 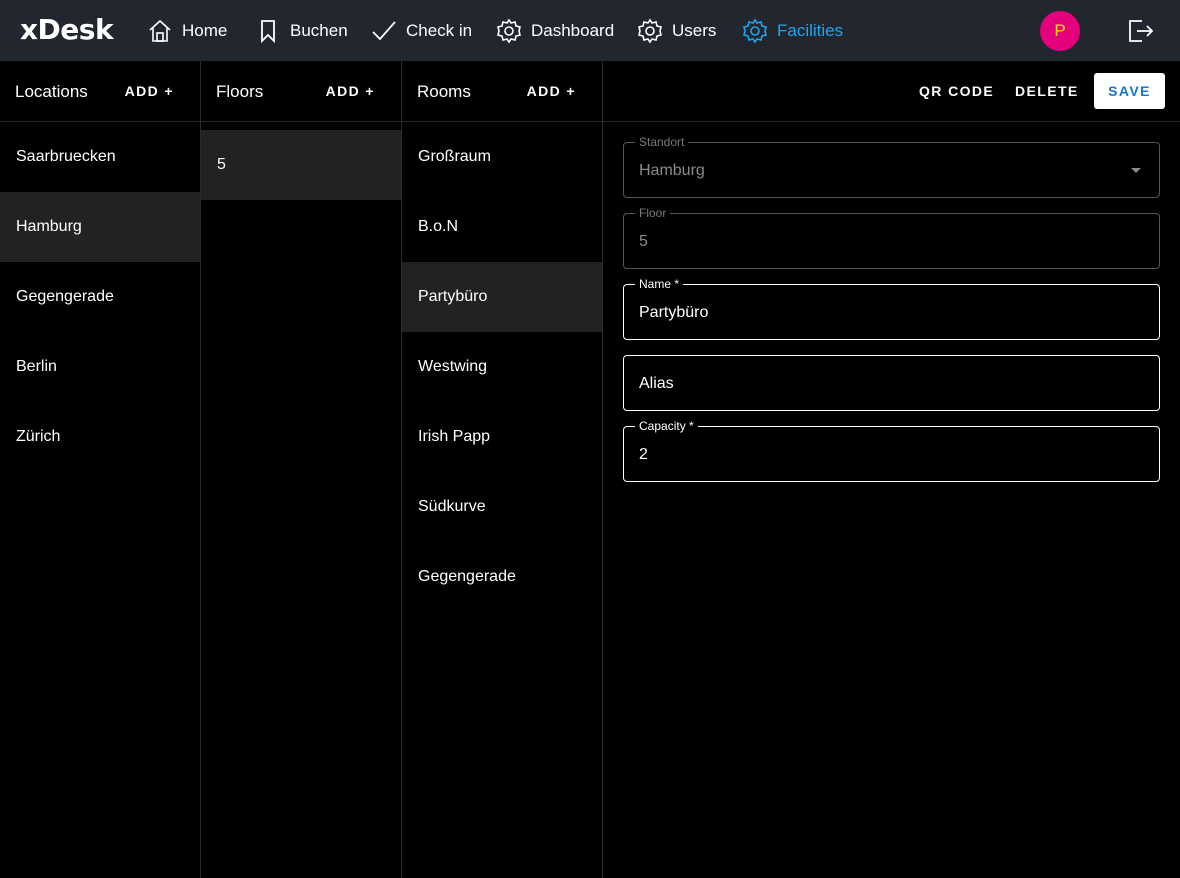 I want to click on capacity-value: 2, so click(x=643, y=454).